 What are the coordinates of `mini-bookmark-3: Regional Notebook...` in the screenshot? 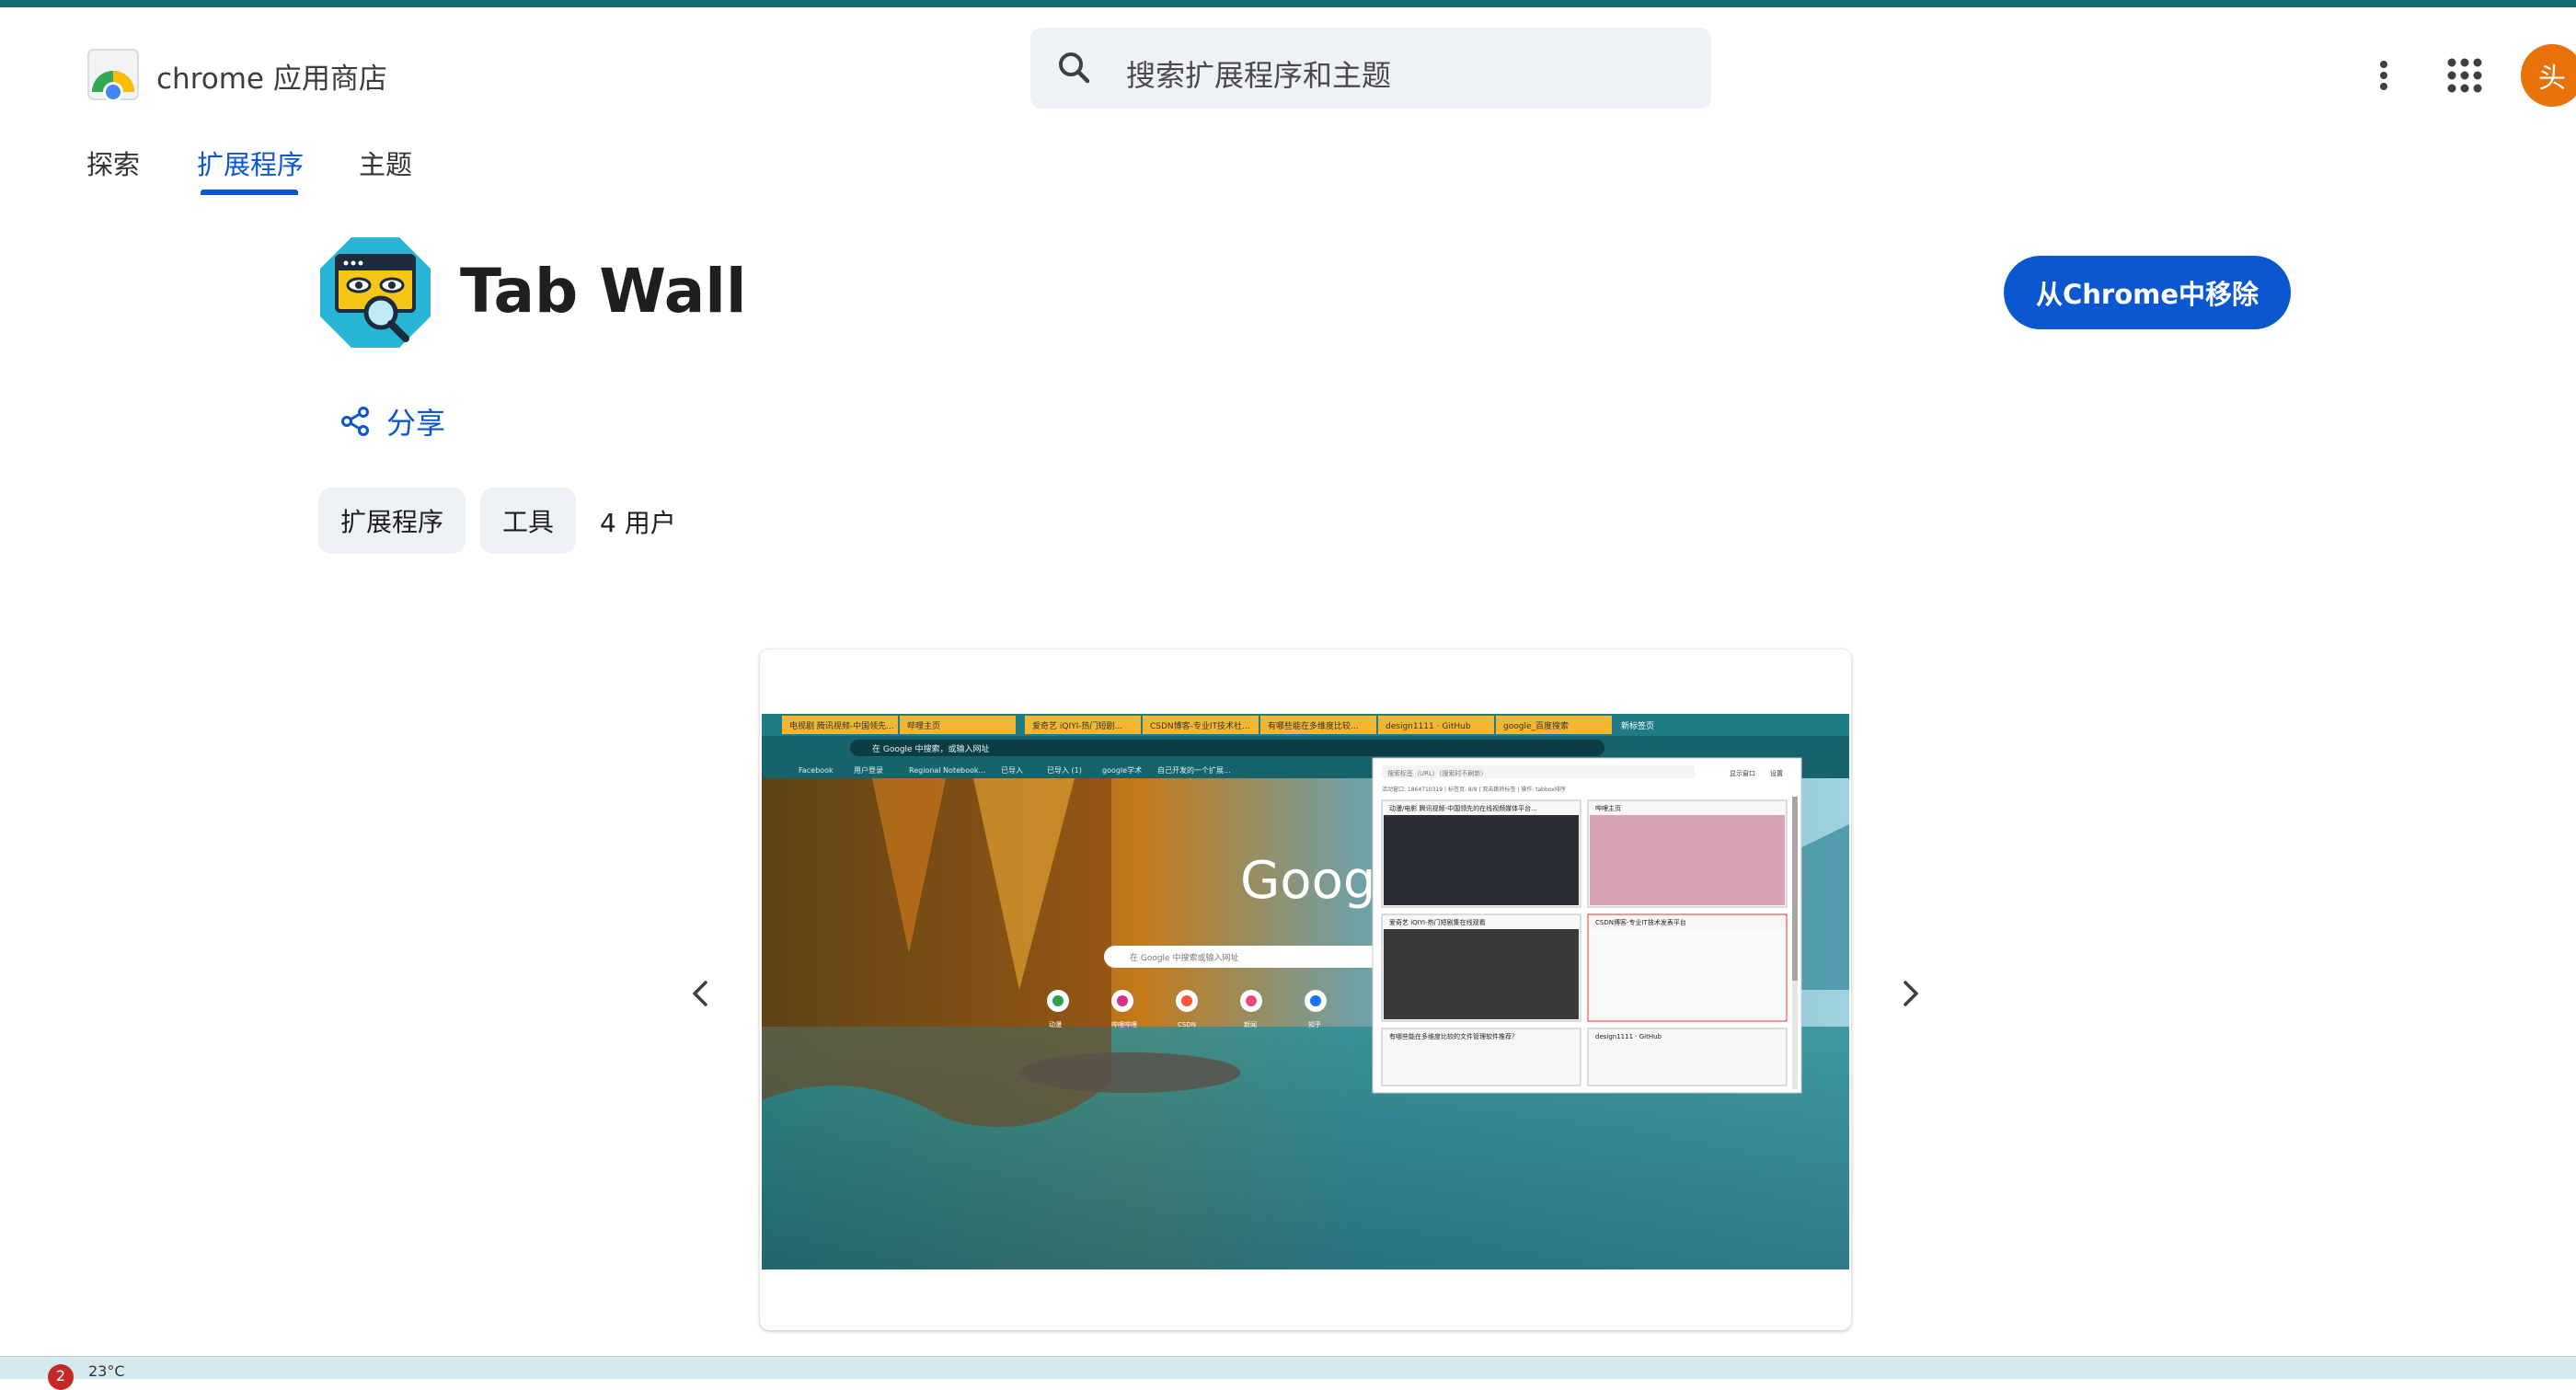 It's located at (947, 771).